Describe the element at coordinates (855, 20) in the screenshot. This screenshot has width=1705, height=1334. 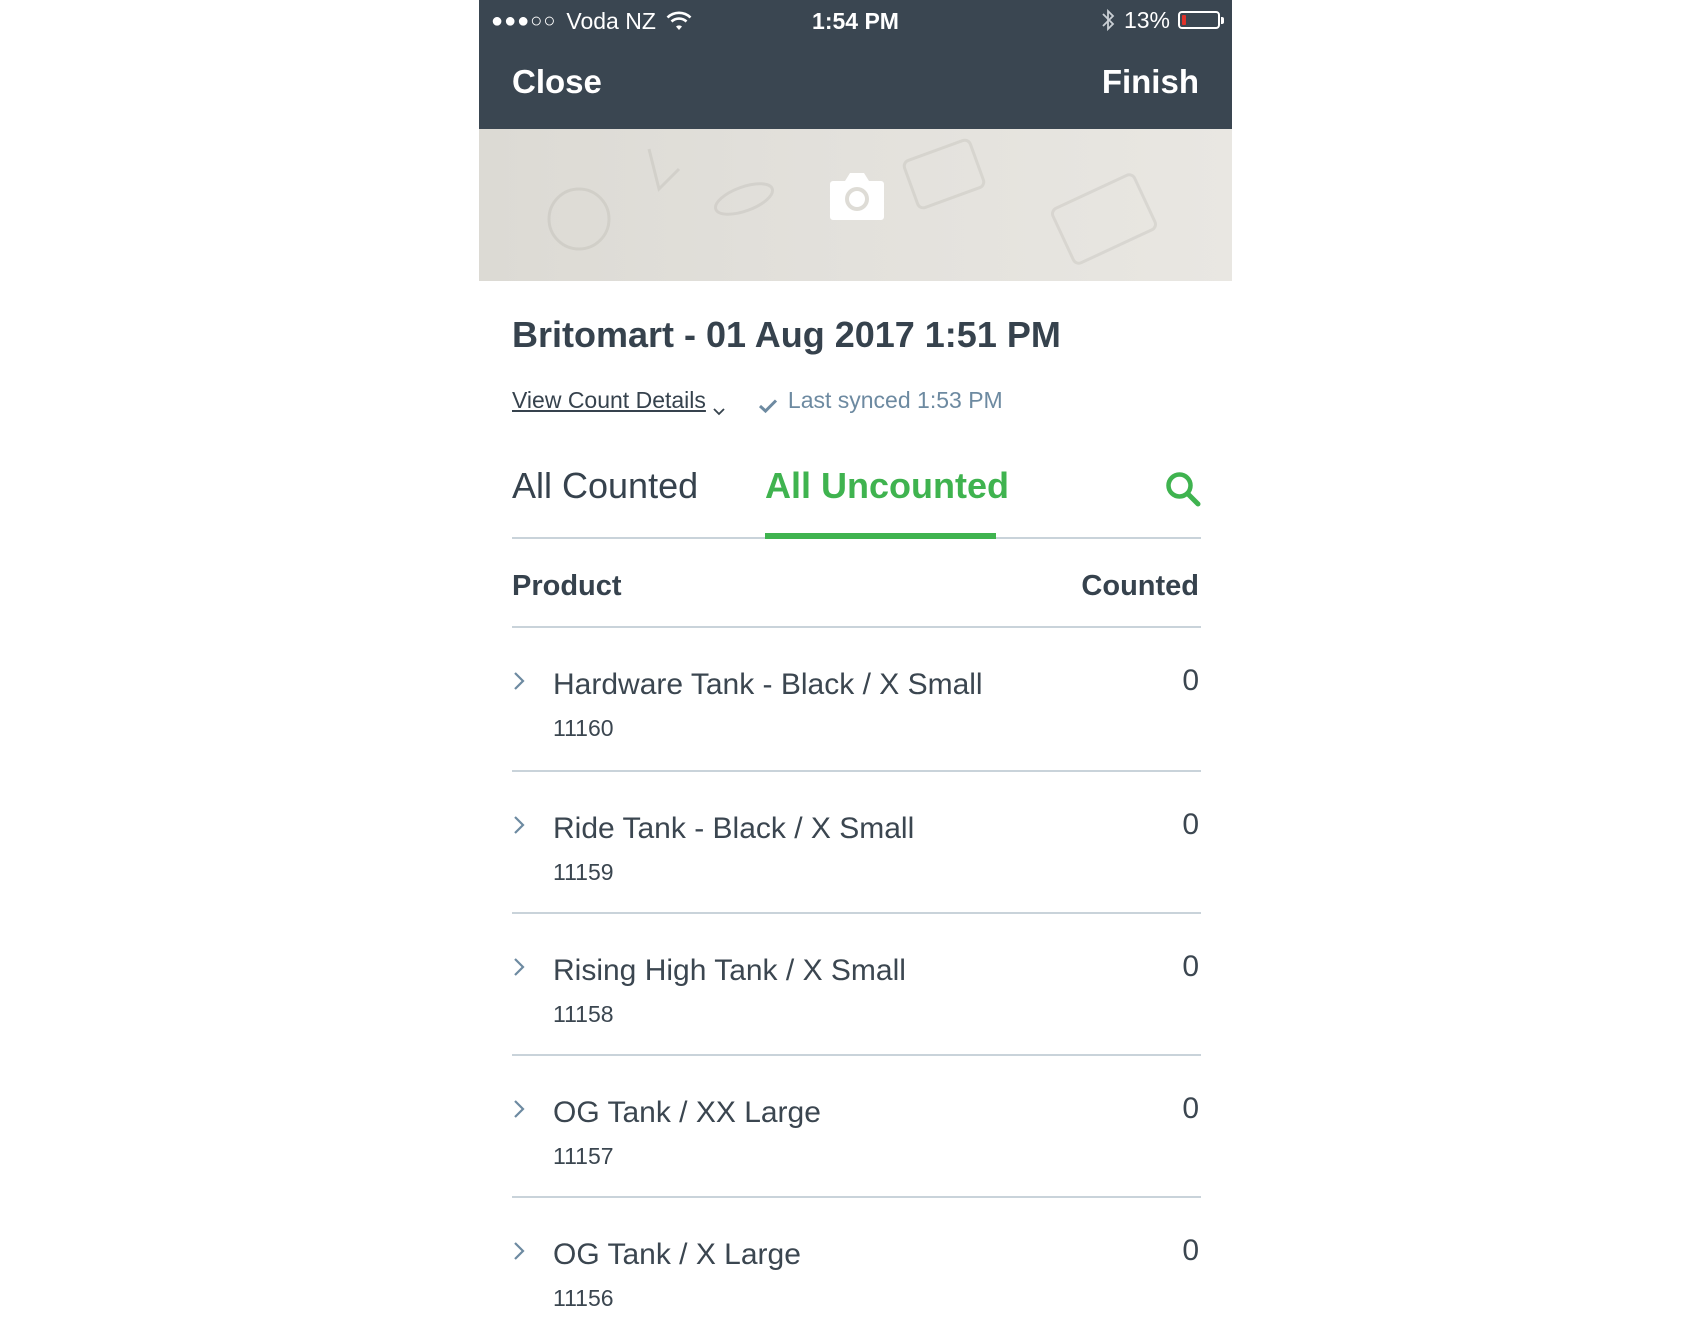
I see `status-bar: ●●●○○ Voda NZ 1:54 PM 13%` at that location.